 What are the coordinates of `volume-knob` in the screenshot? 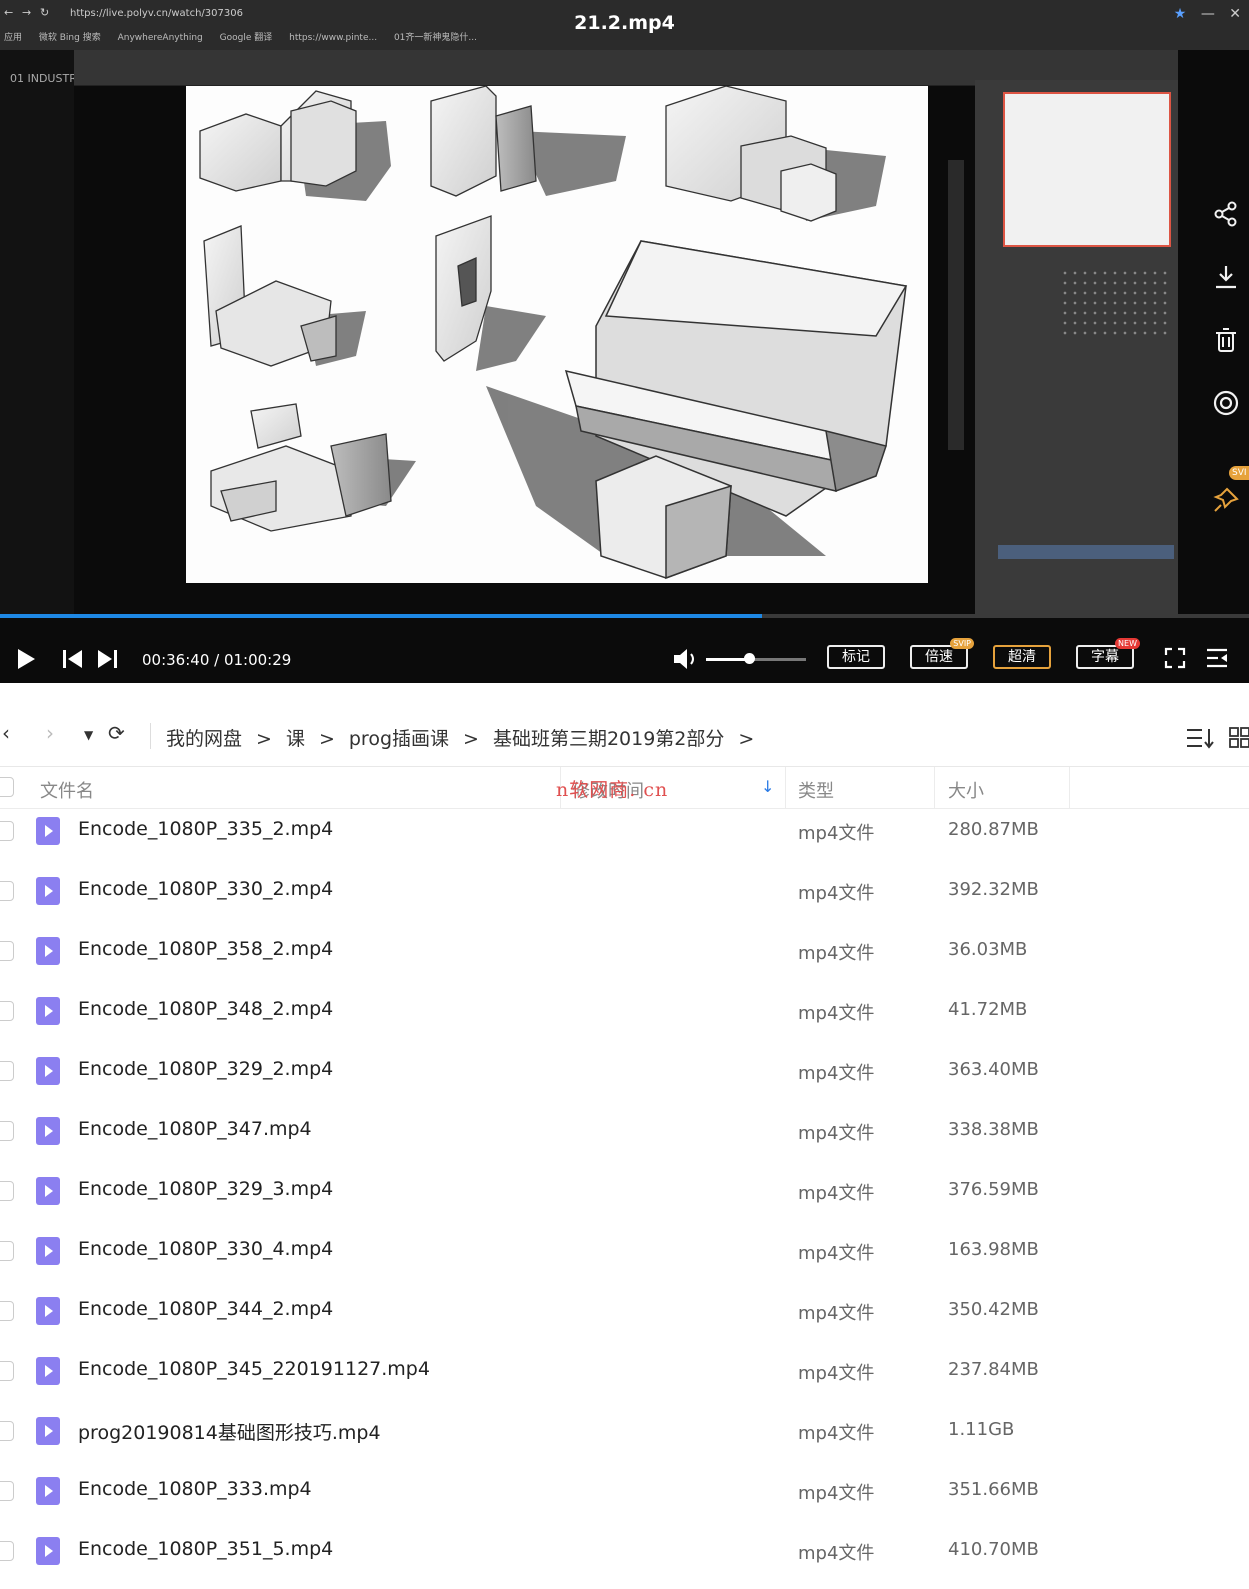 It's located at (749, 658).